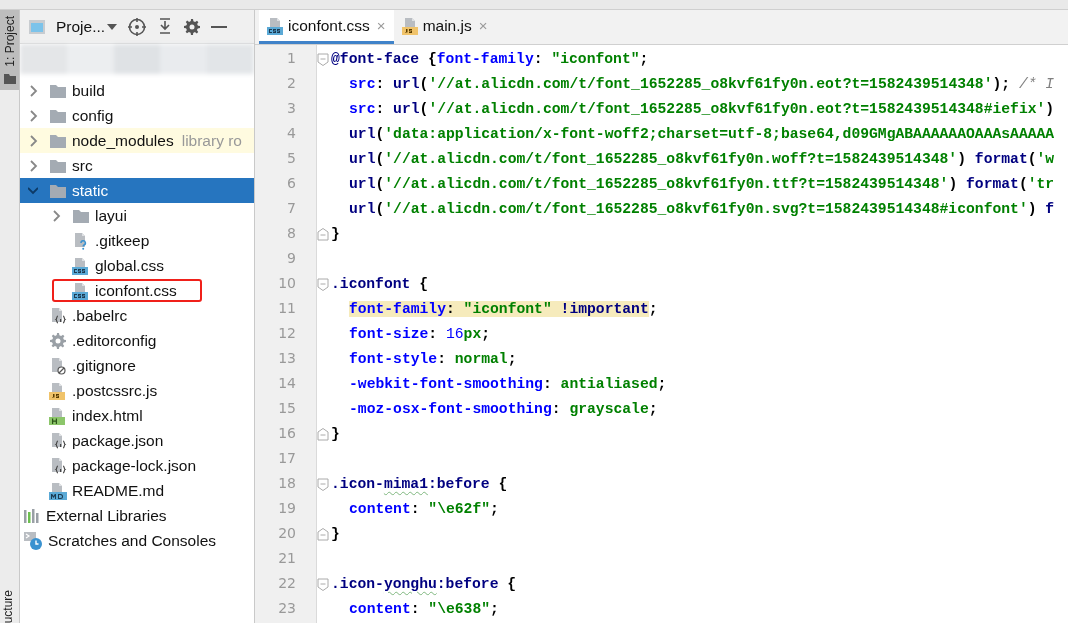  Describe the element at coordinates (137, 515) in the screenshot. I see `tree-row: External Libraries` at that location.